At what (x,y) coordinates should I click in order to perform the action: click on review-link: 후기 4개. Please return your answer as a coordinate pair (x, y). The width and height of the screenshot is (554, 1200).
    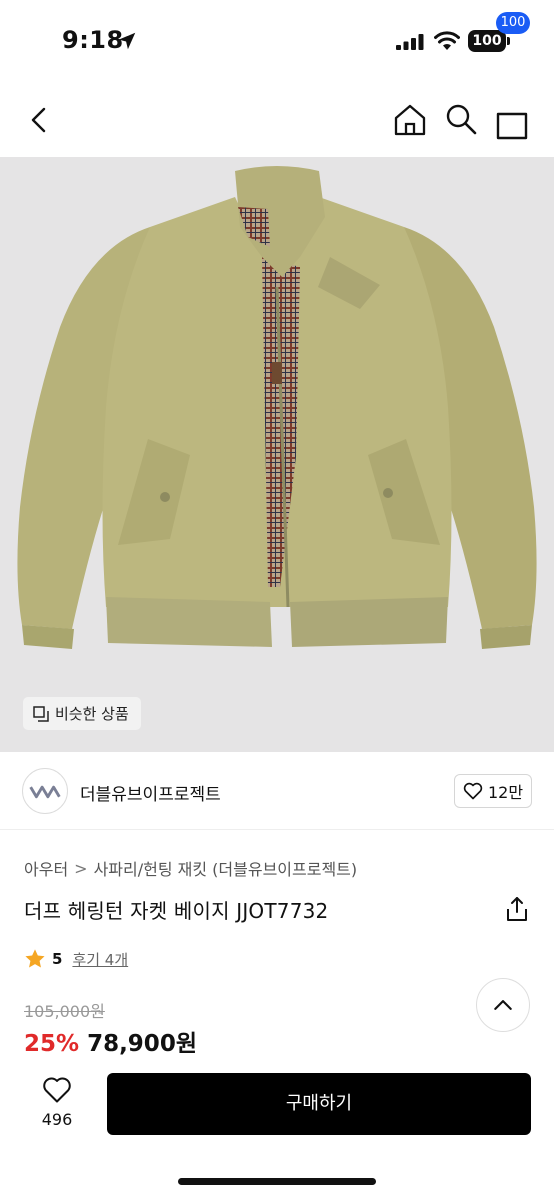
    Looking at the image, I should click on (100, 959).